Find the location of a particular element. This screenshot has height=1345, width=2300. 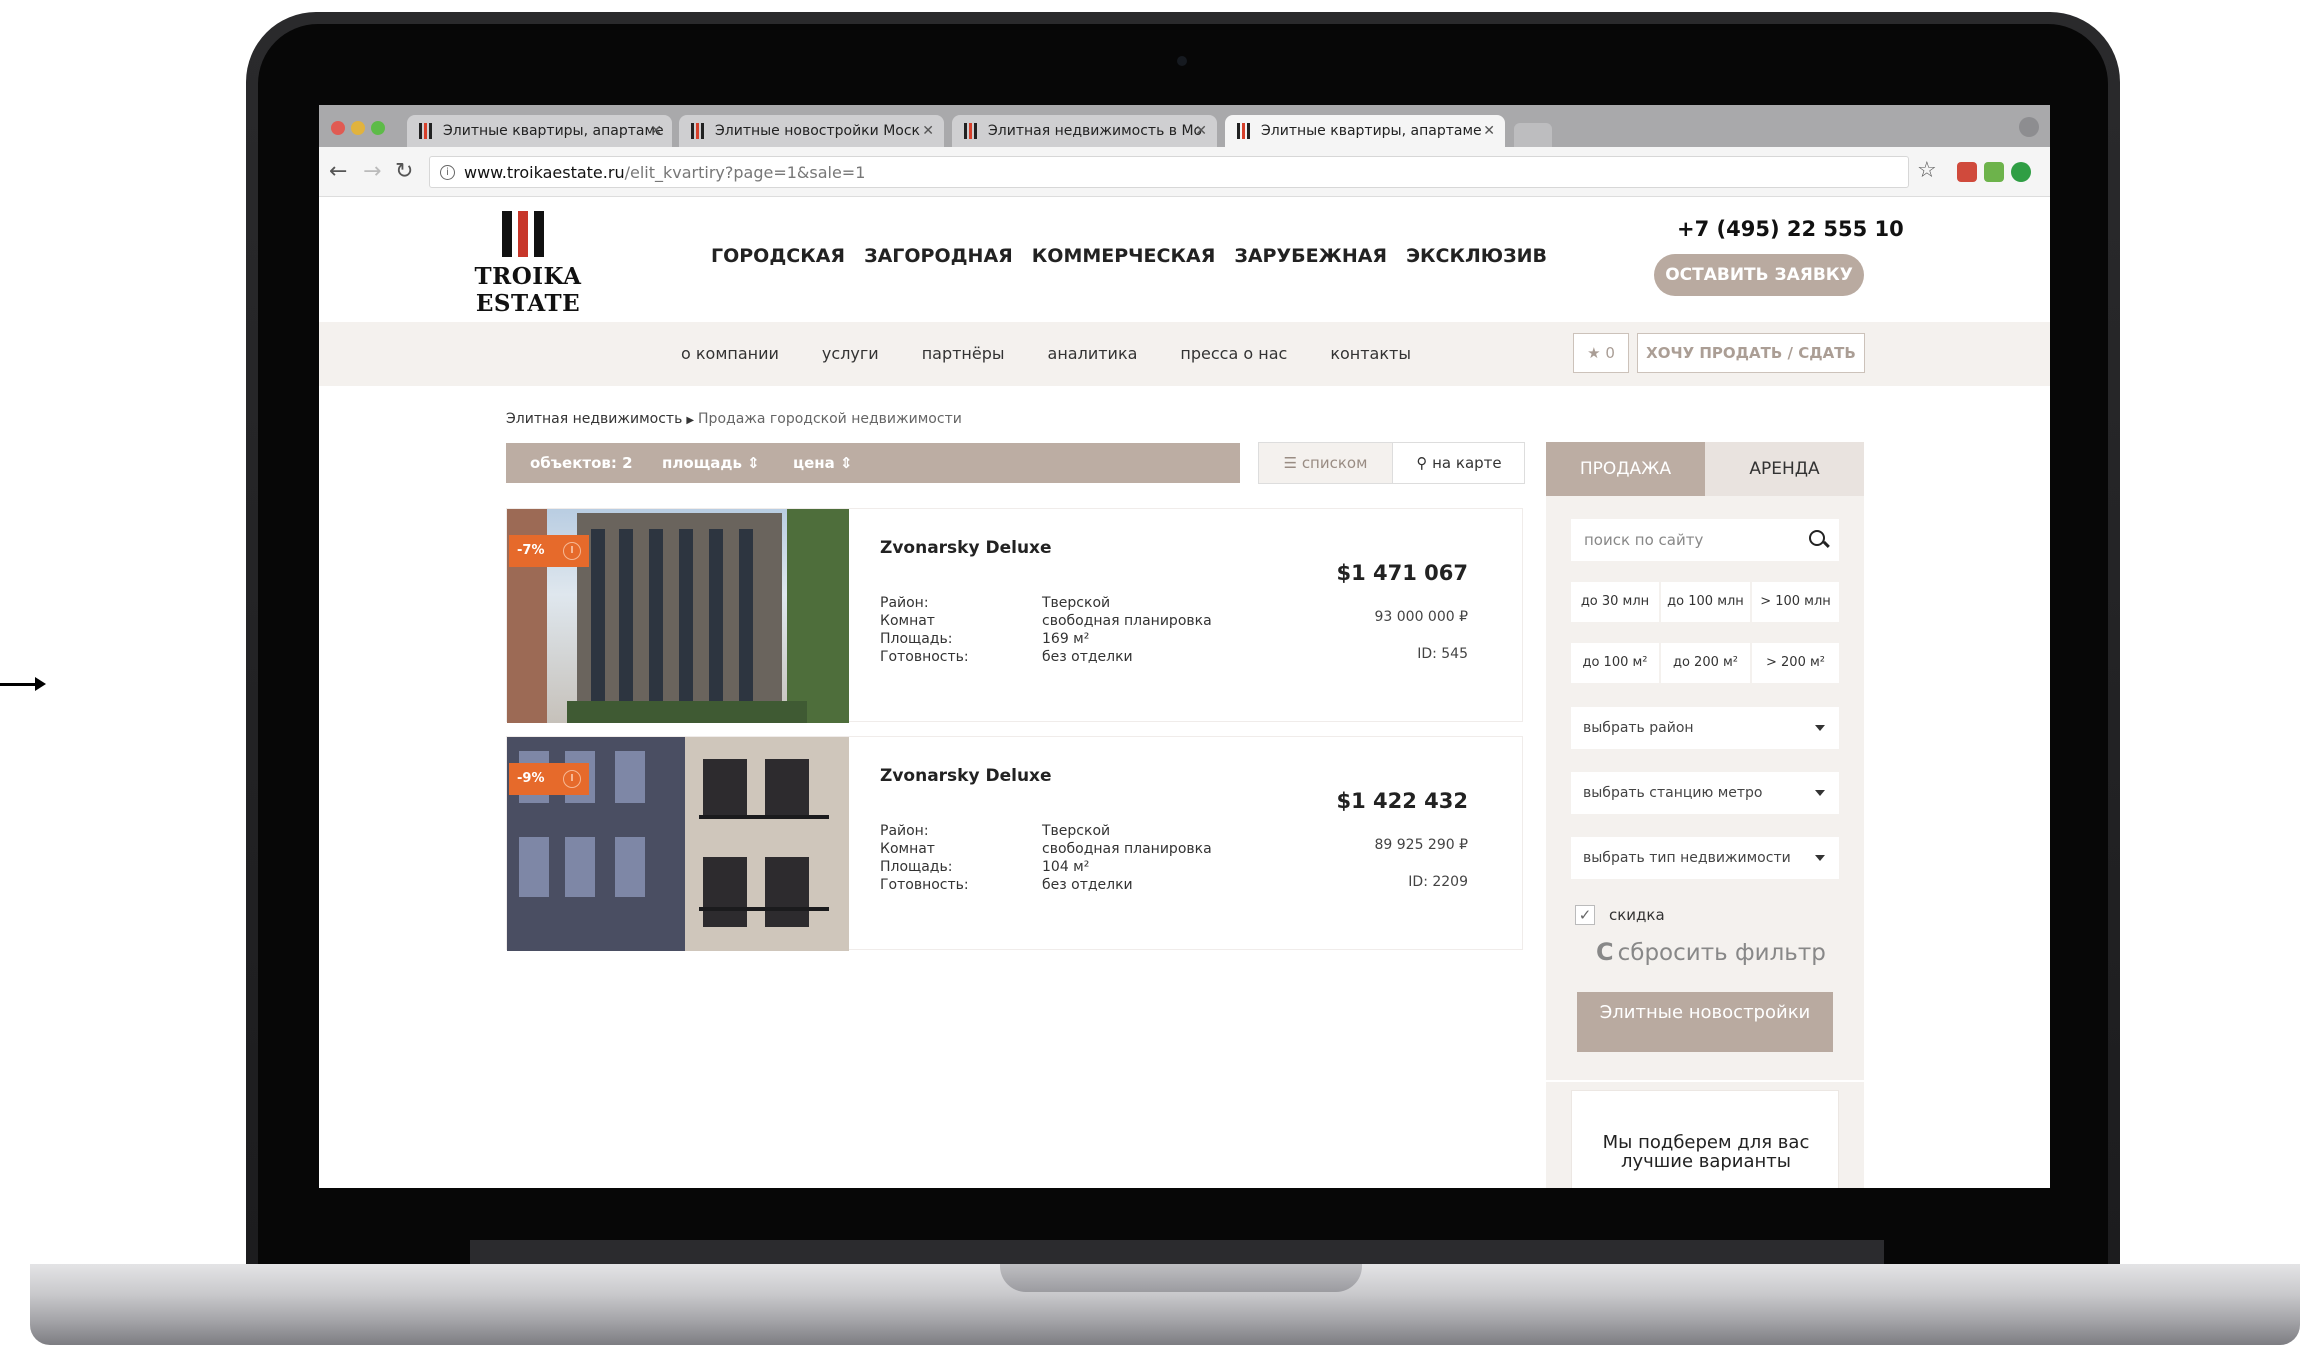

list-icon: ☰ is located at coordinates (1290, 463).